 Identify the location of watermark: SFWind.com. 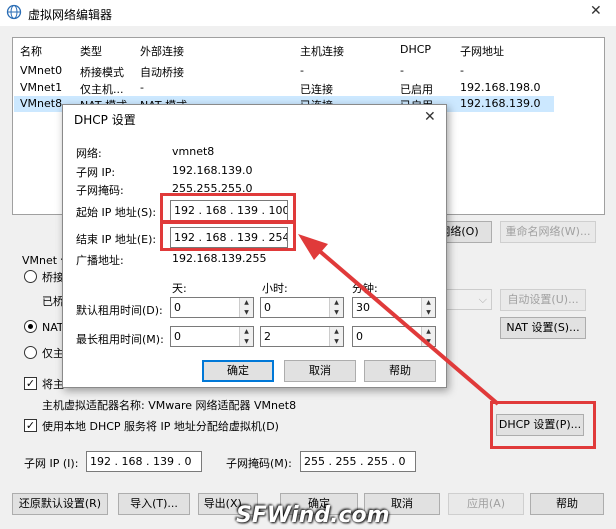
(313, 515).